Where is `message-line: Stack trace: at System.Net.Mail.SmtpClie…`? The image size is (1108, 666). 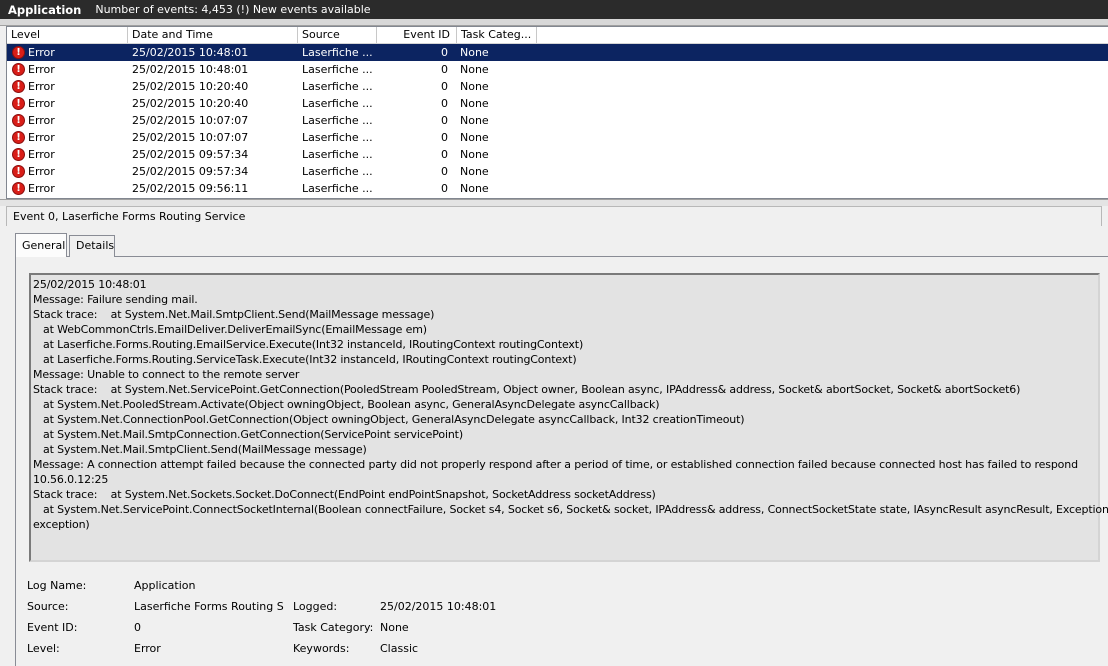
message-line: Stack trace: at System.Net.Mail.SmtpClie… is located at coordinates (234, 314).